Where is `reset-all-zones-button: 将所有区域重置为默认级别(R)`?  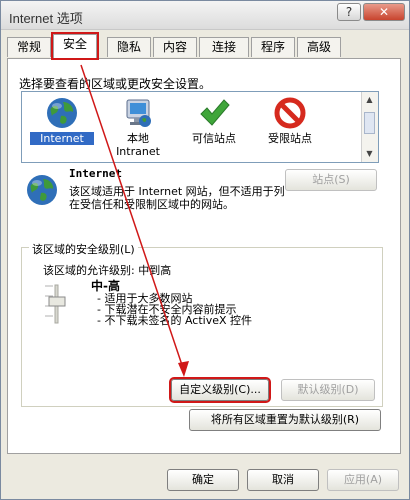 reset-all-zones-button: 将所有区域重置为默认级别(R) is located at coordinates (285, 420).